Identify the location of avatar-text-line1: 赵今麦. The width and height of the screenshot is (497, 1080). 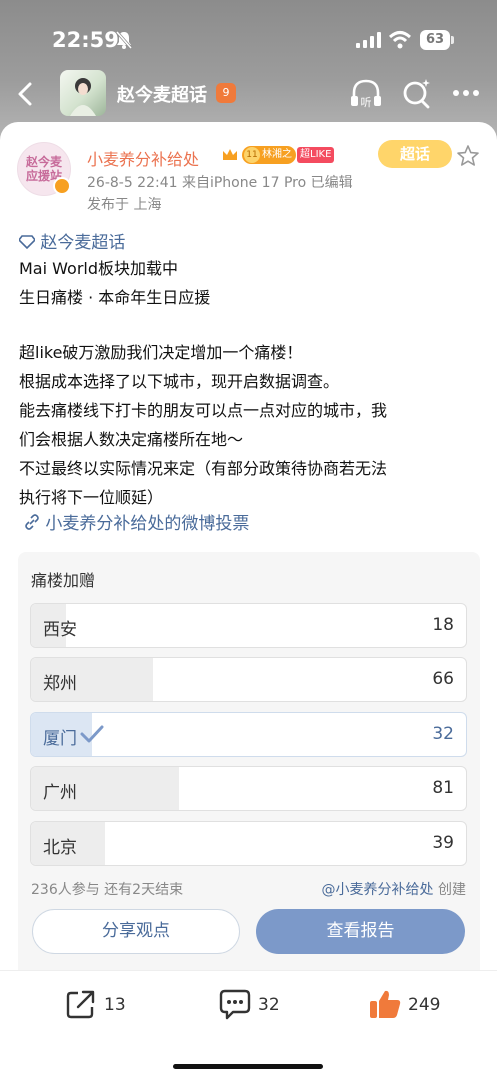
(43, 162).